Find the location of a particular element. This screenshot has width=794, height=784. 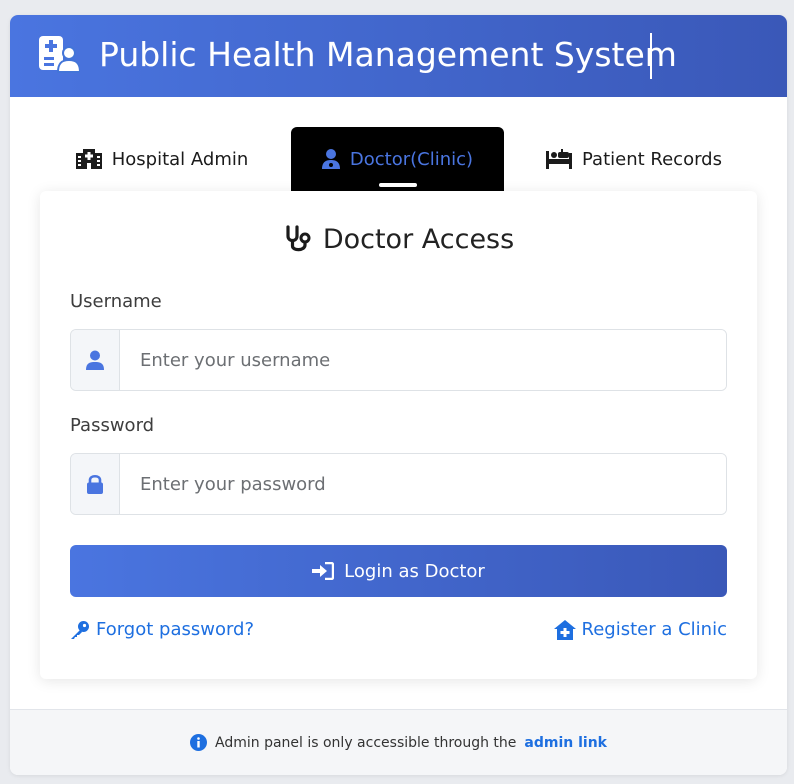

register-clinic-link: Register a Clinic is located at coordinates (640, 629).